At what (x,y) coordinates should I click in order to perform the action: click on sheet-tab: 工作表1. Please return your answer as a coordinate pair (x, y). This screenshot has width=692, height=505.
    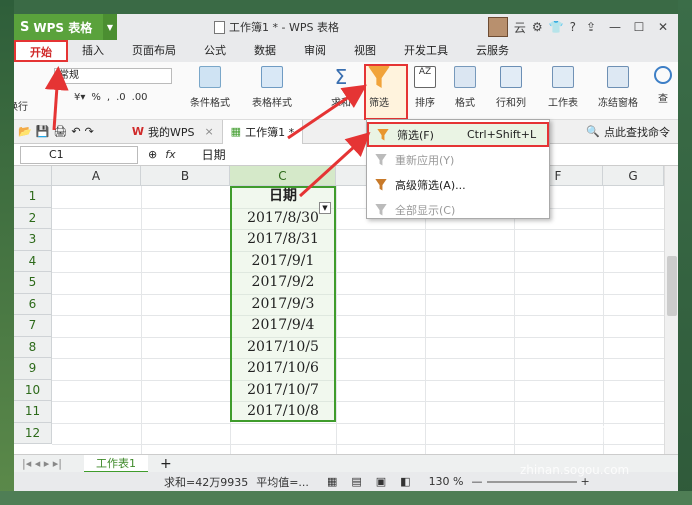
    Looking at the image, I should click on (116, 463).